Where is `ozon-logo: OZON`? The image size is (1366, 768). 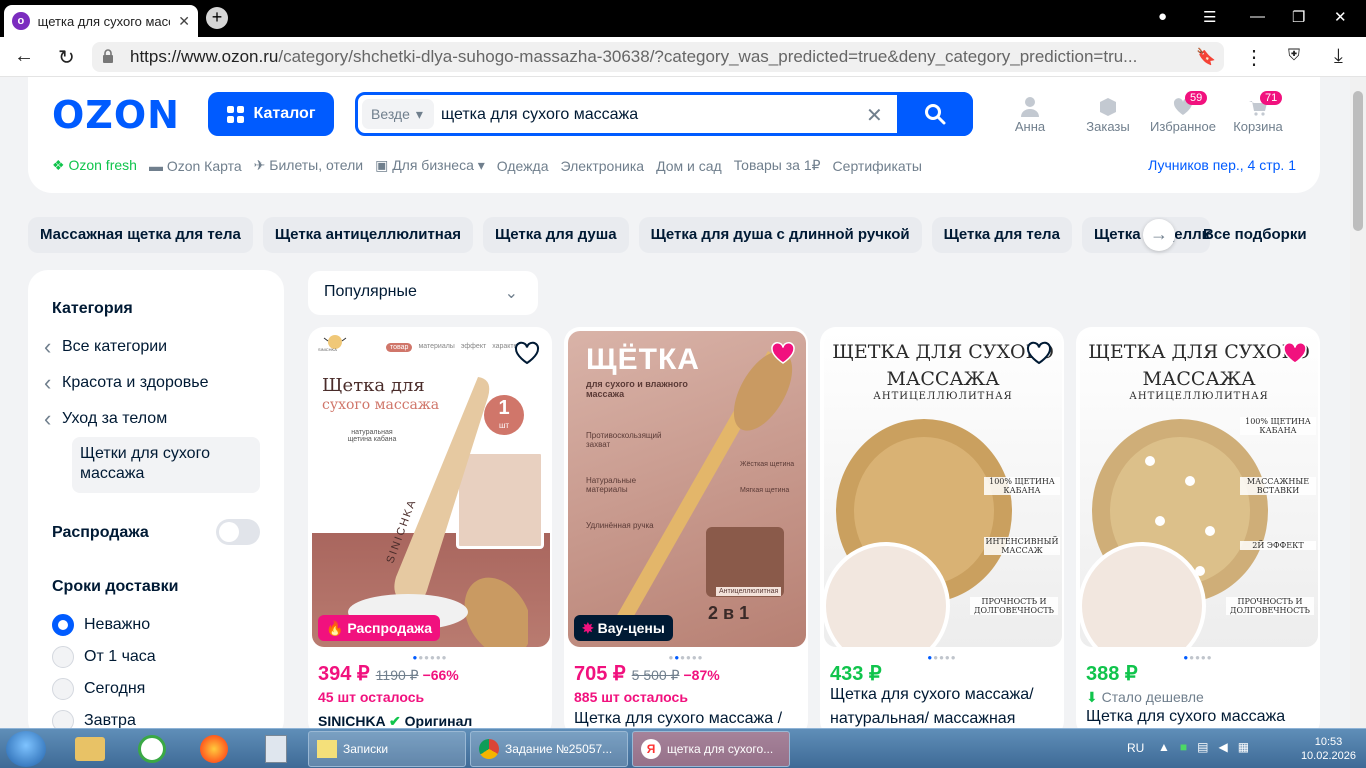 ozon-logo: OZON is located at coordinates (116, 115).